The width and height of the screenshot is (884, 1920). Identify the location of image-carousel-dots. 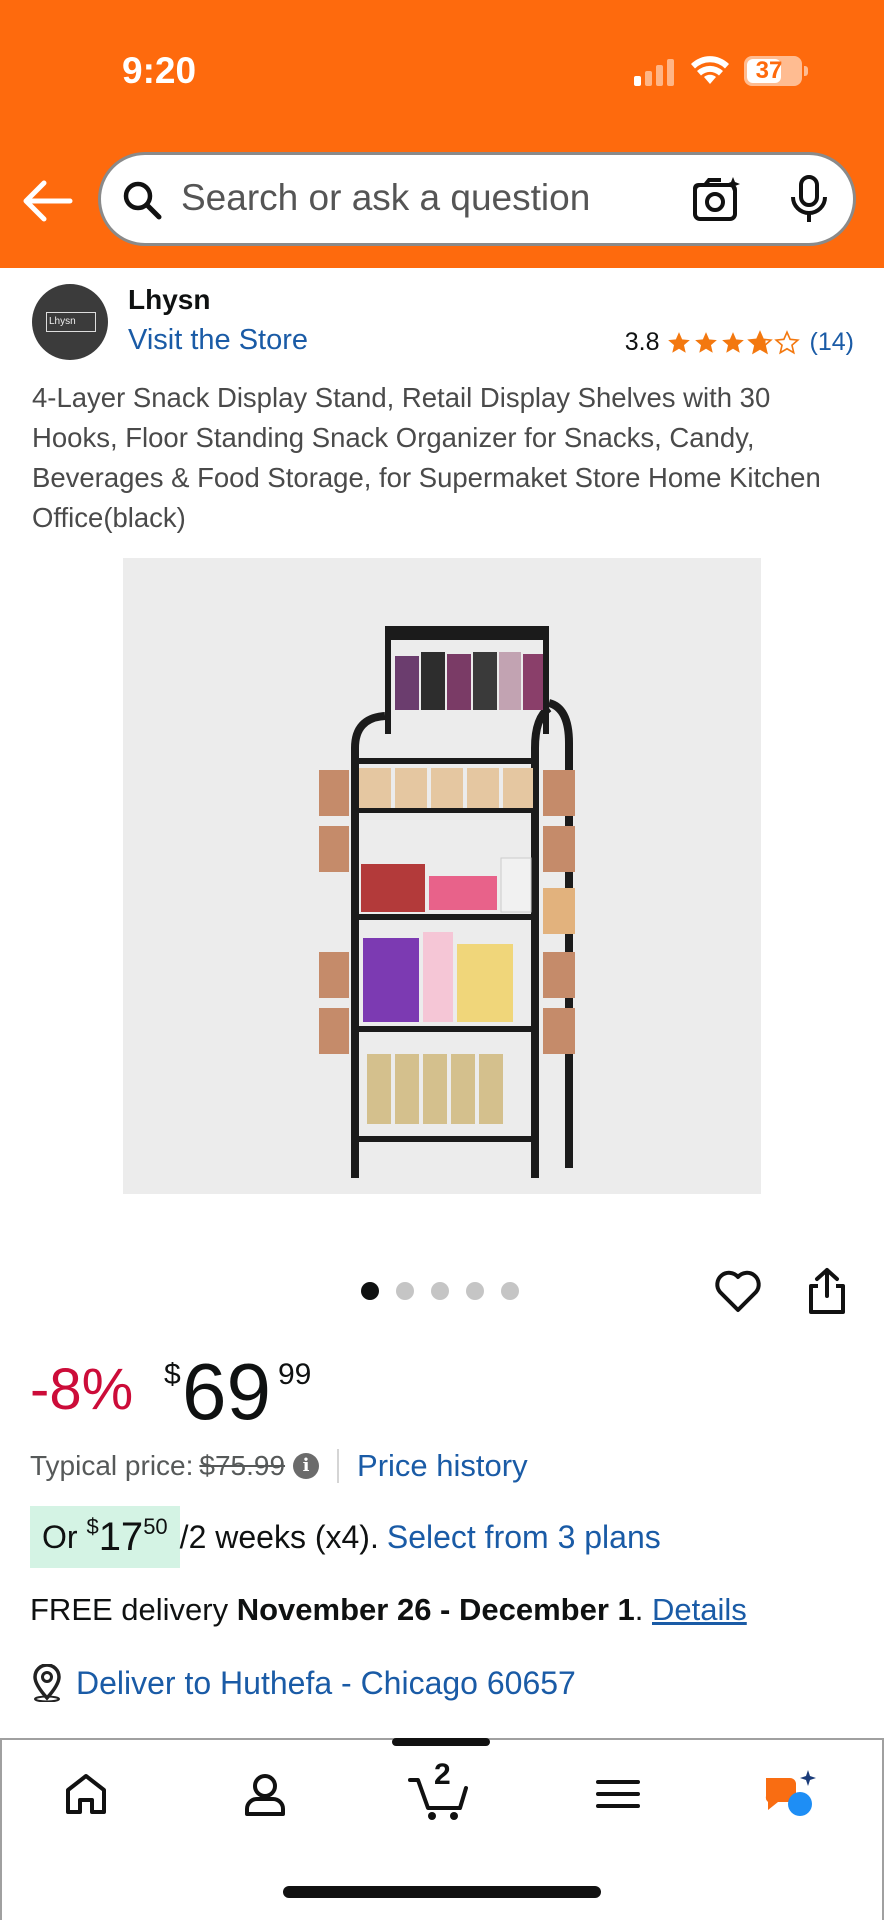
(440, 1291).